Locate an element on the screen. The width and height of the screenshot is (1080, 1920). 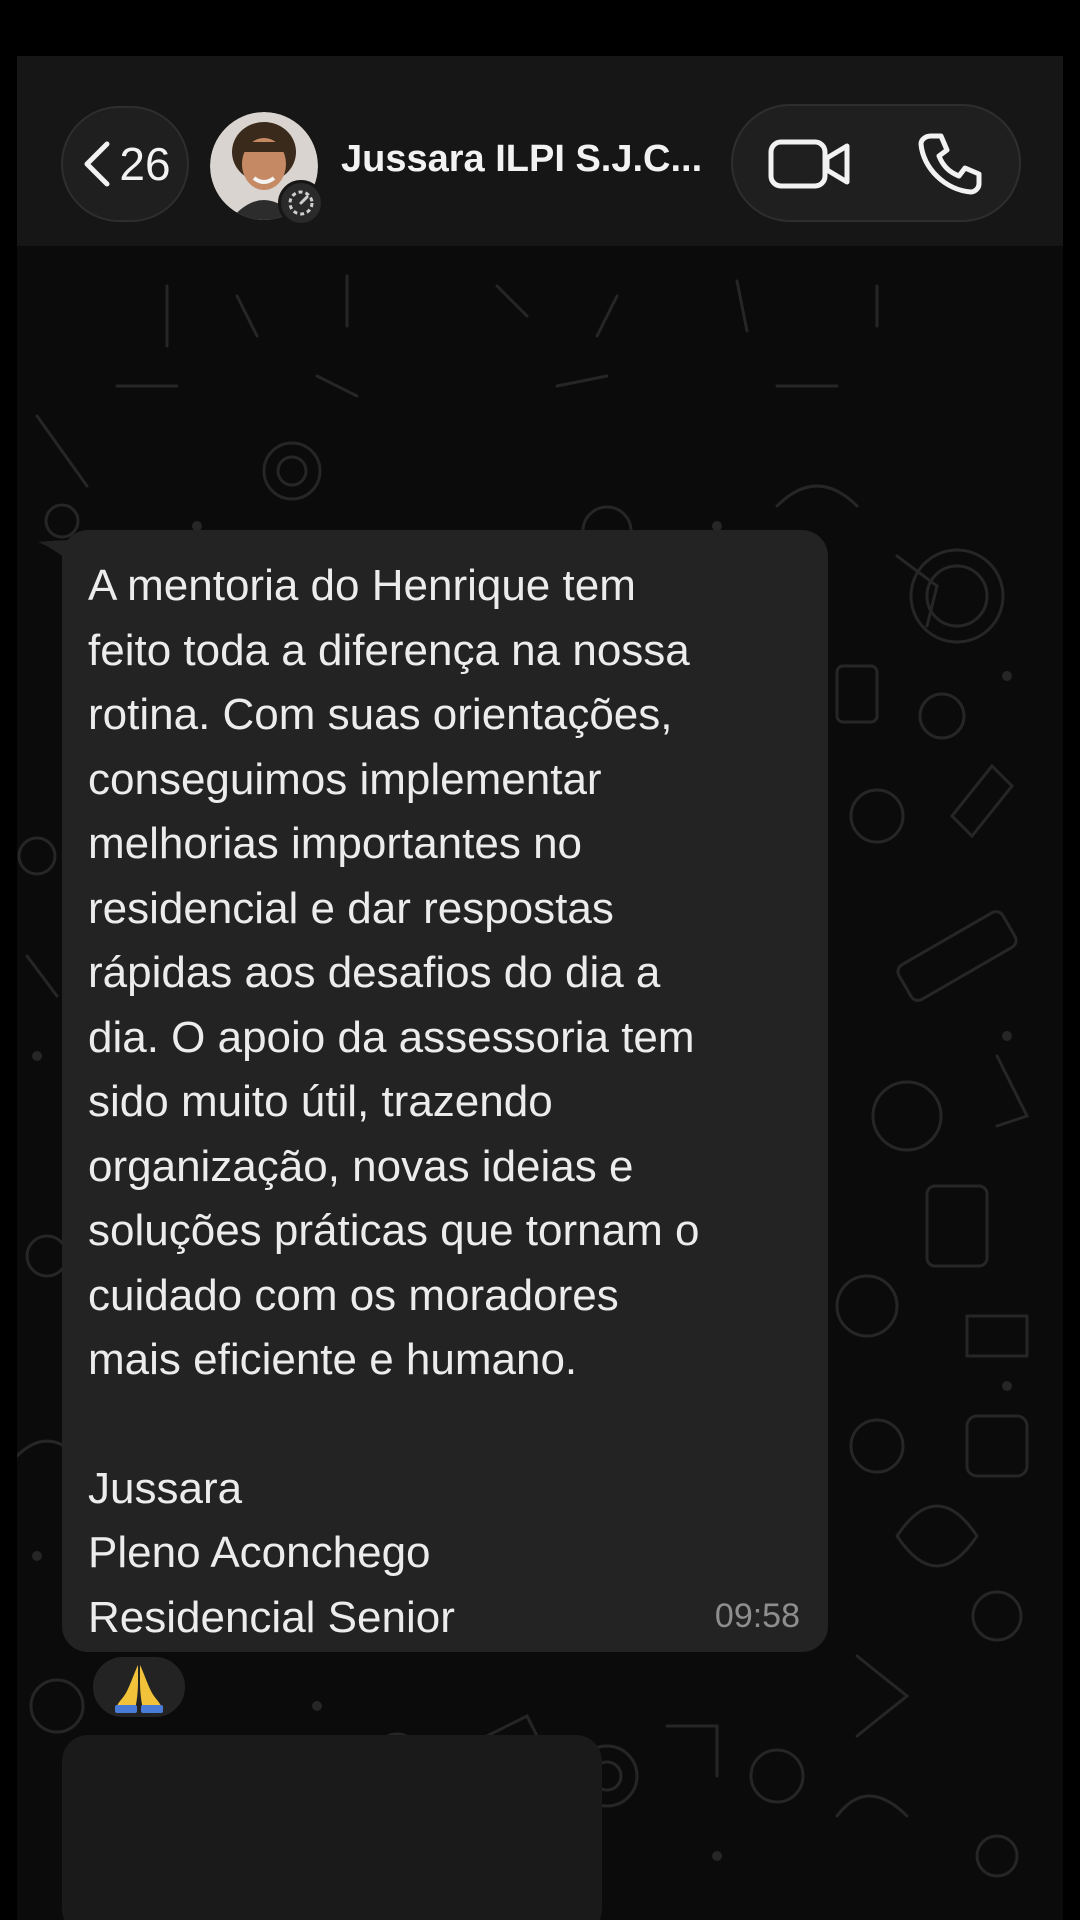
unread-count: 26 is located at coordinates (145, 164).